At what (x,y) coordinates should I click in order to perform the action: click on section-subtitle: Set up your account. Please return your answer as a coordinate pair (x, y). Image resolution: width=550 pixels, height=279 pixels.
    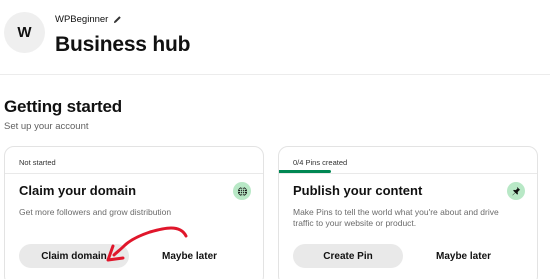
    Looking at the image, I should click on (46, 126).